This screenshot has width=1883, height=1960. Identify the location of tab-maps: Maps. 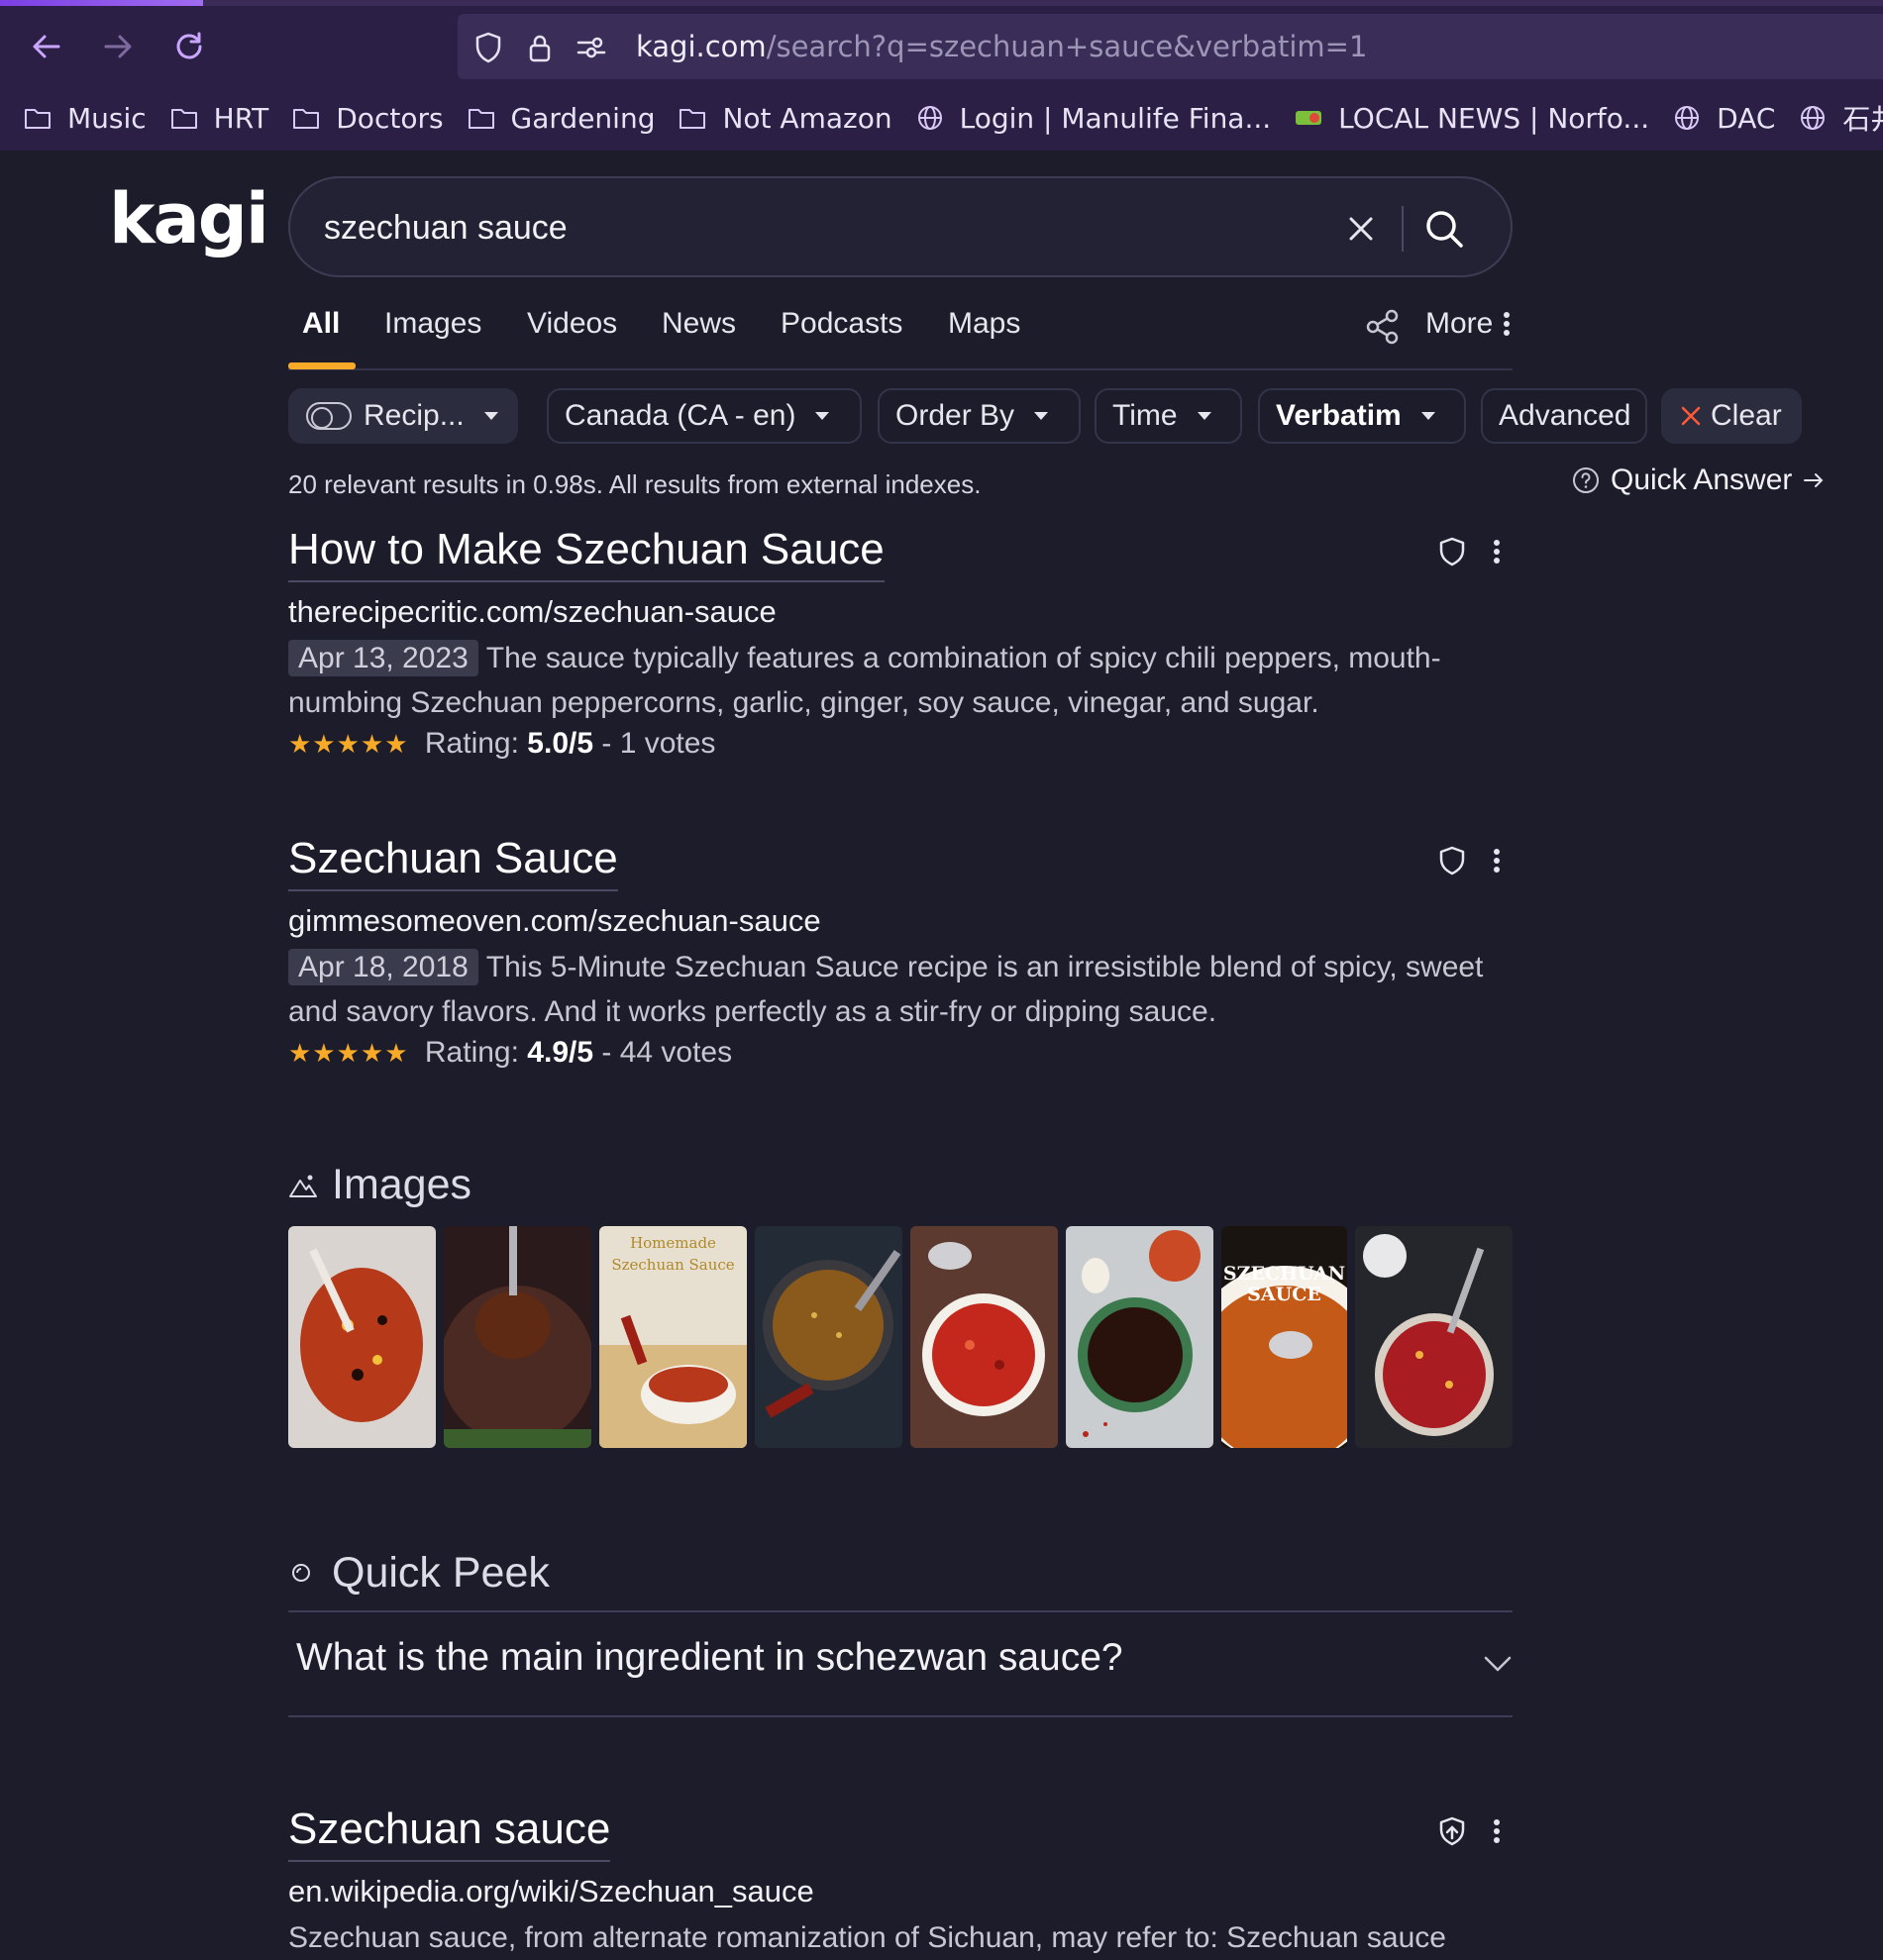
(984, 324).